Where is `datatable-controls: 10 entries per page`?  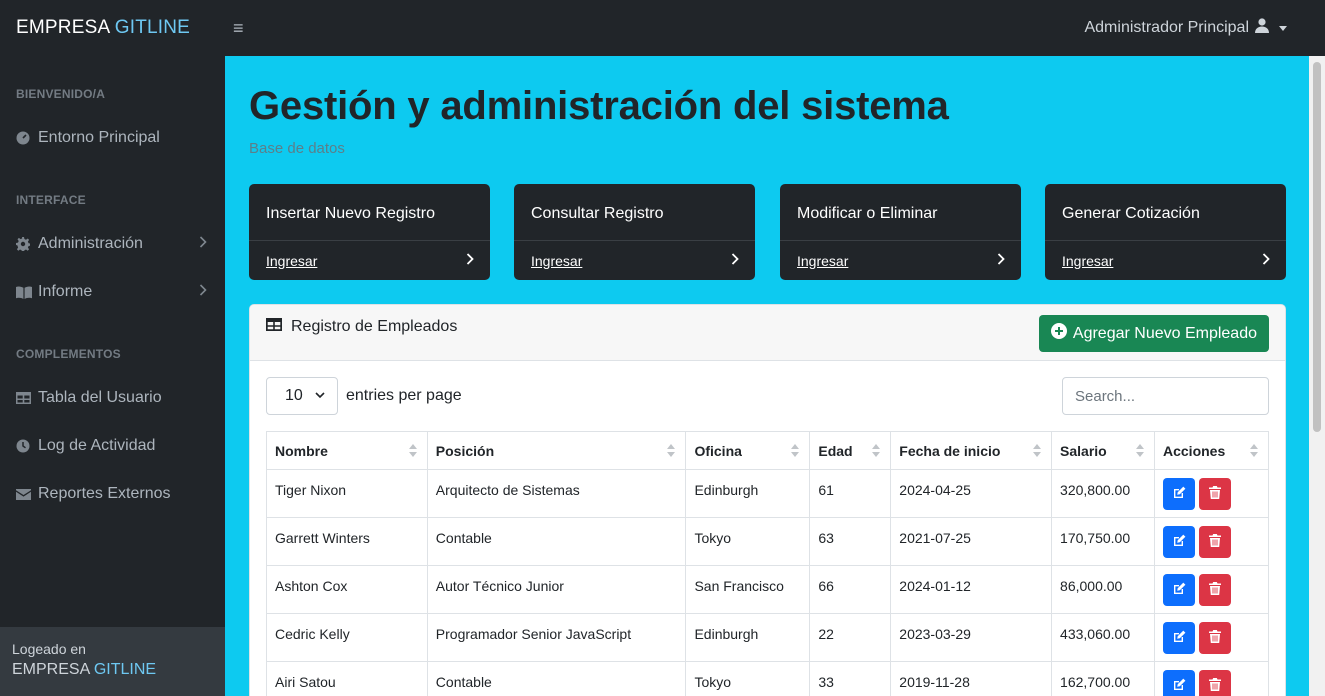
datatable-controls: 10 entries per page is located at coordinates (767, 396).